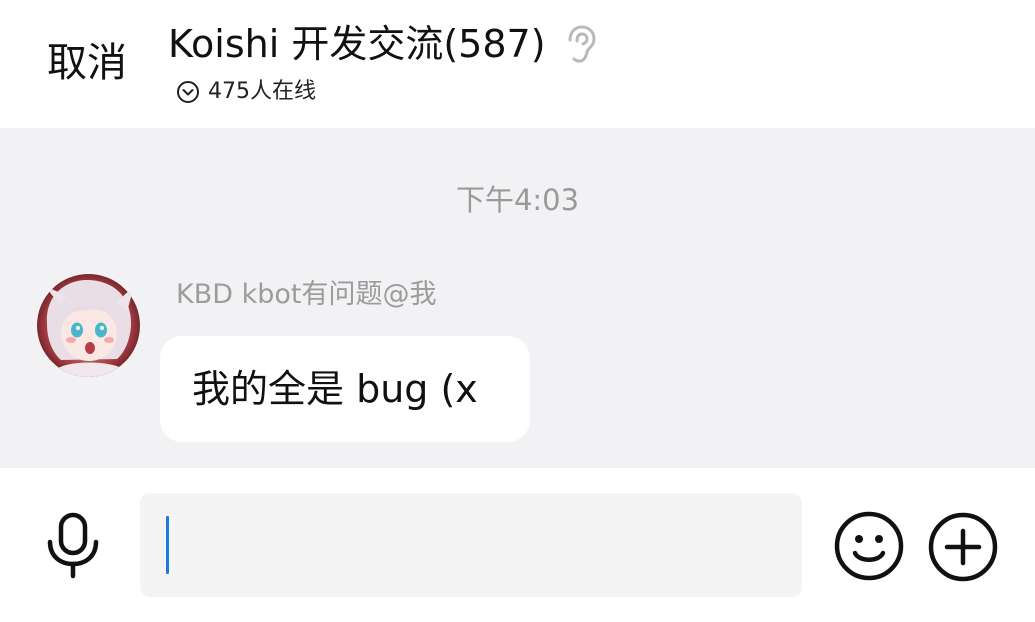 The width and height of the screenshot is (1035, 622). Describe the element at coordinates (262, 91) in the screenshot. I see `online-count: 475人在线` at that location.